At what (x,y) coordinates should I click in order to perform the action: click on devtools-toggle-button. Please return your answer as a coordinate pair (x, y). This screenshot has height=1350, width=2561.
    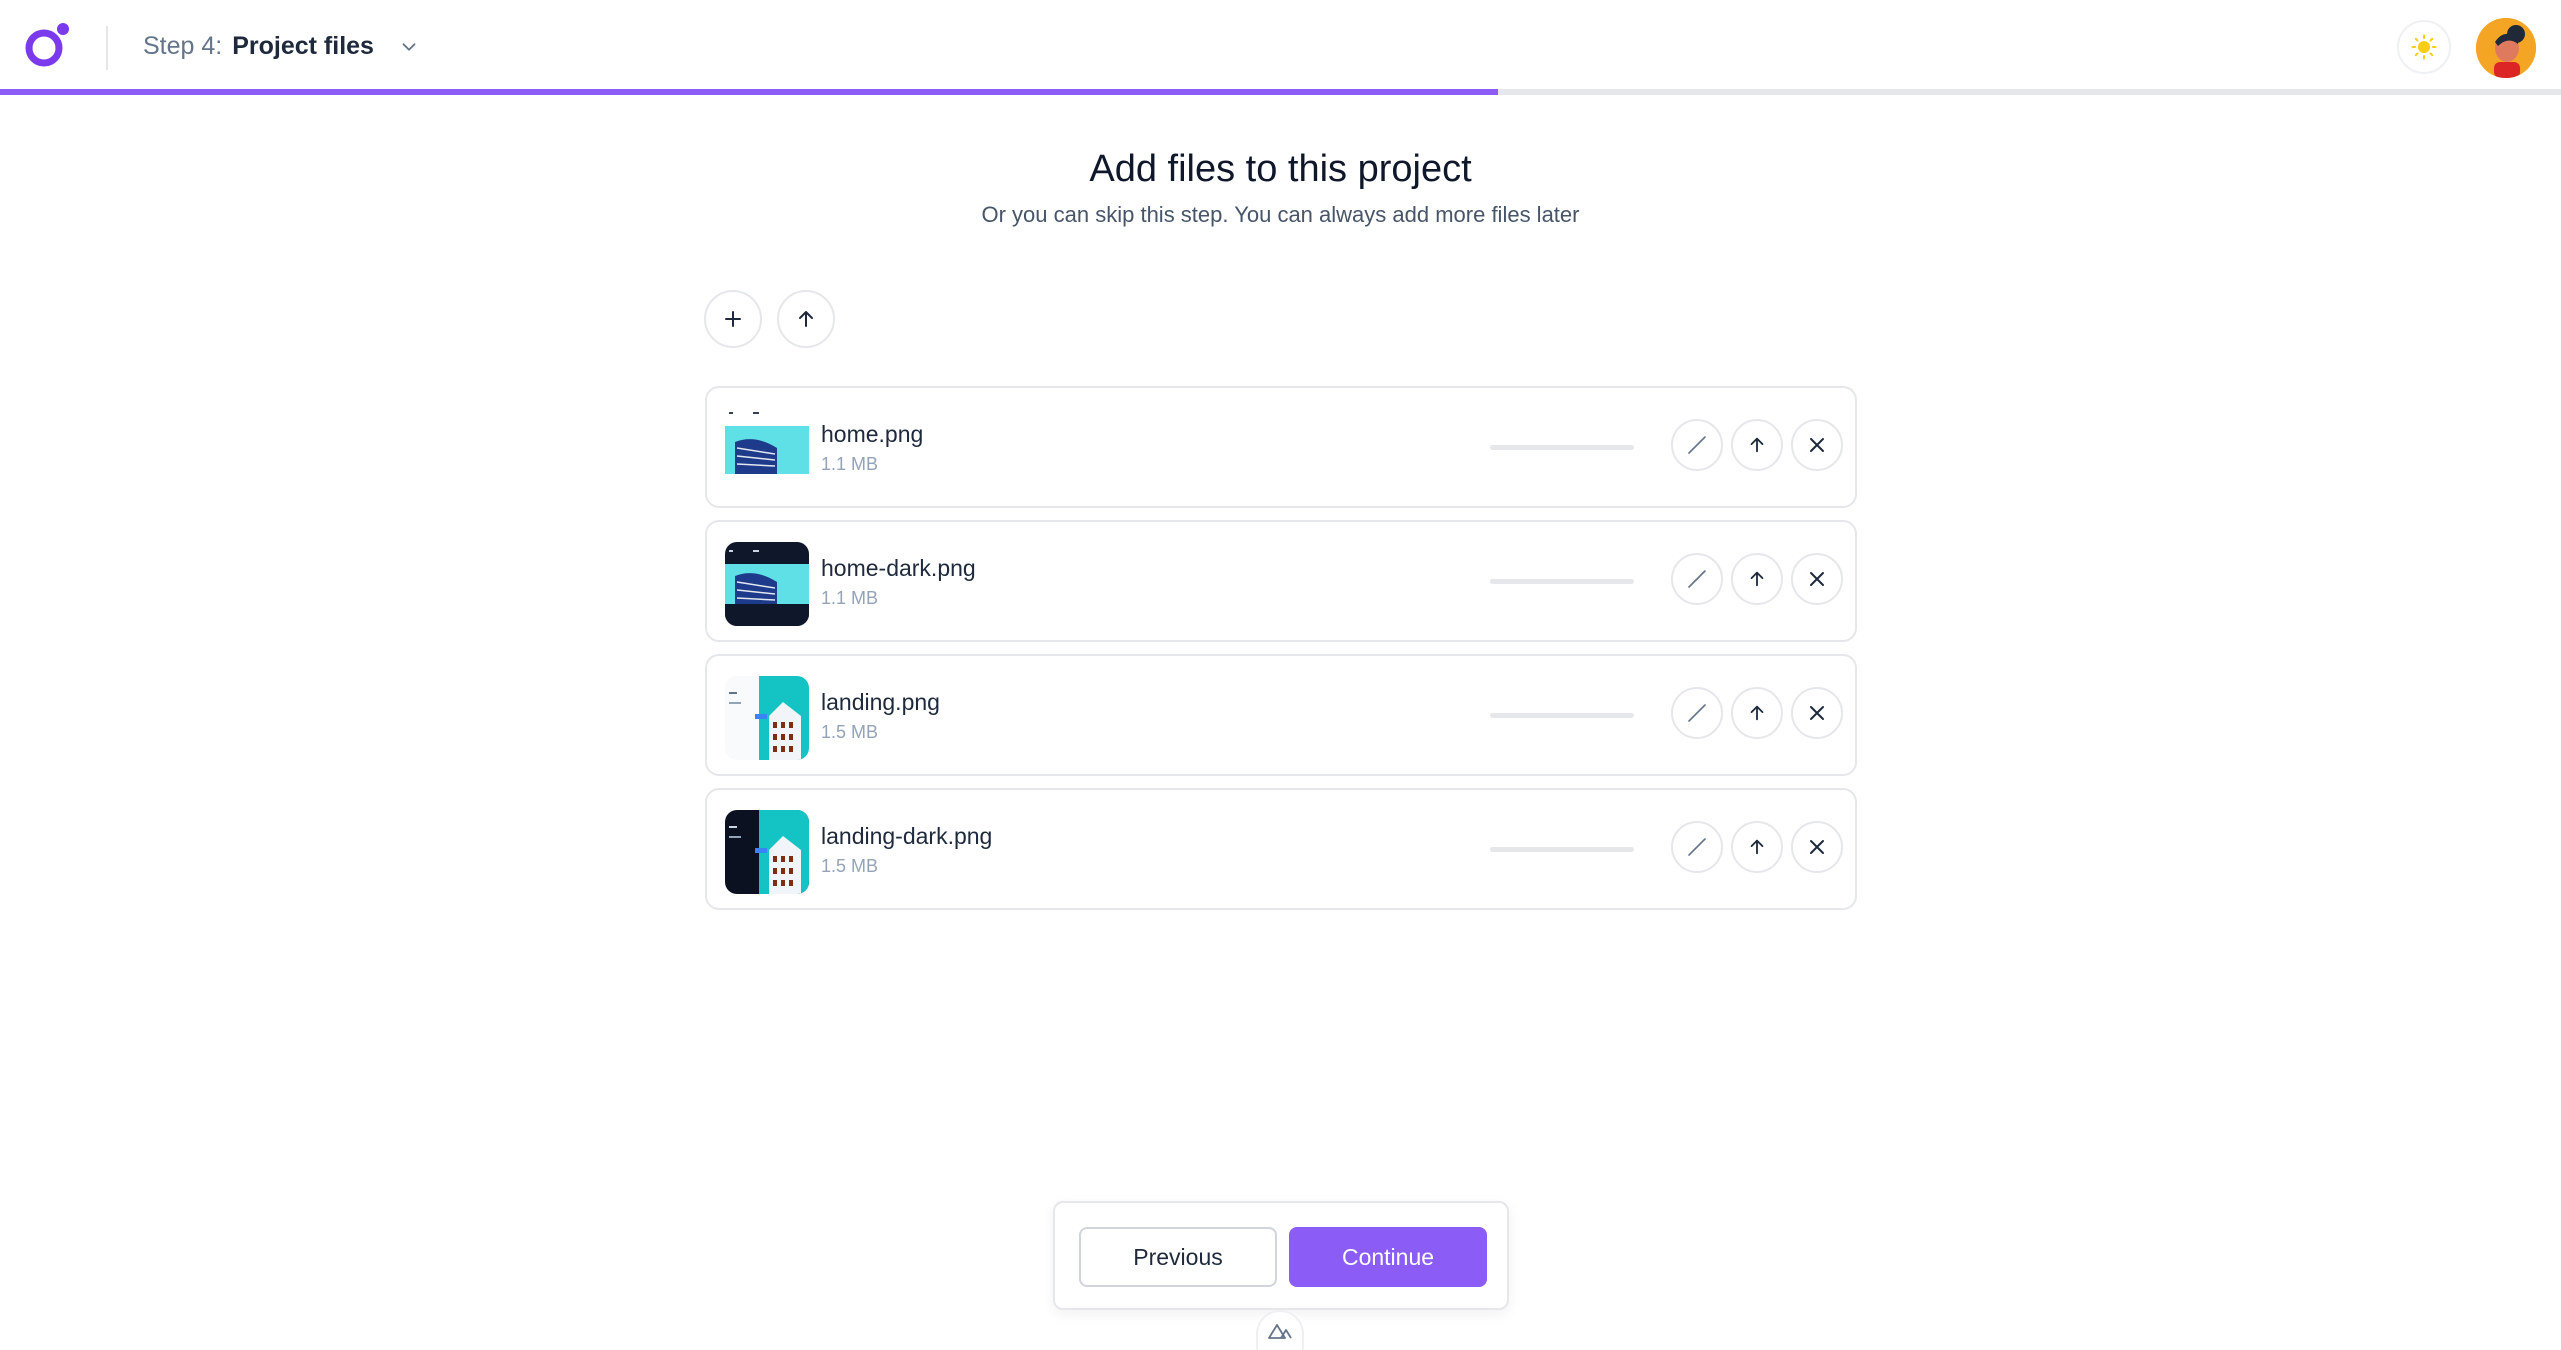
    Looking at the image, I should click on (1280, 1330).